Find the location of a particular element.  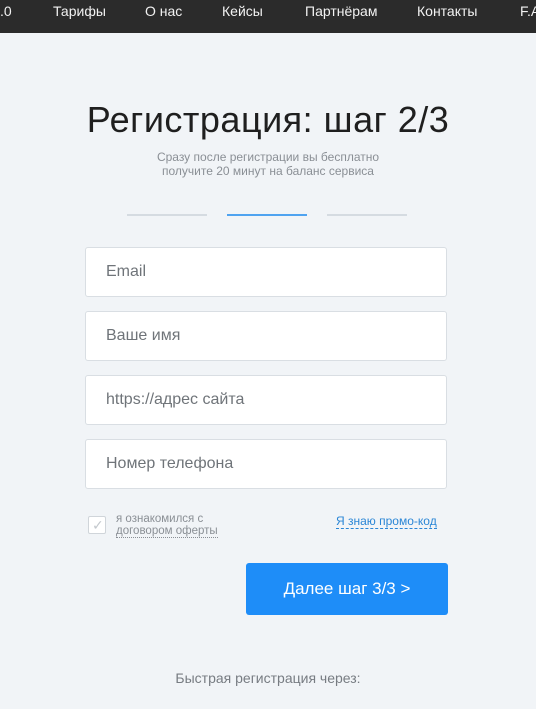

email-field is located at coordinates (266, 272).